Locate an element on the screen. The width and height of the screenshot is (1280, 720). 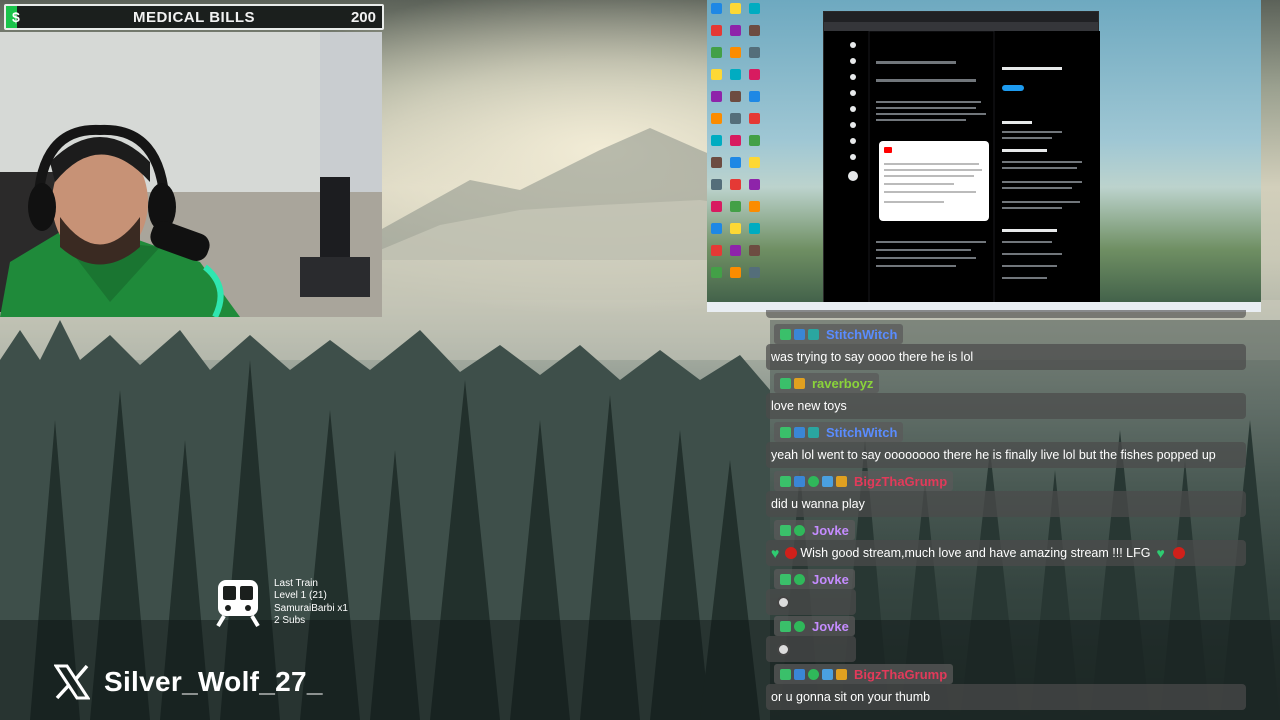
handle-name: Silver_Wolf_27_ is located at coordinates (213, 681).